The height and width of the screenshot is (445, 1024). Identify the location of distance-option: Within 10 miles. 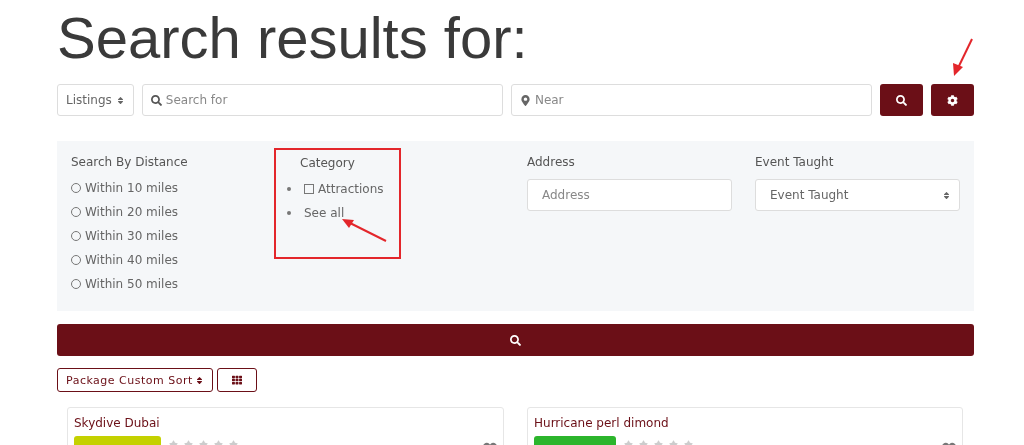
(125, 188).